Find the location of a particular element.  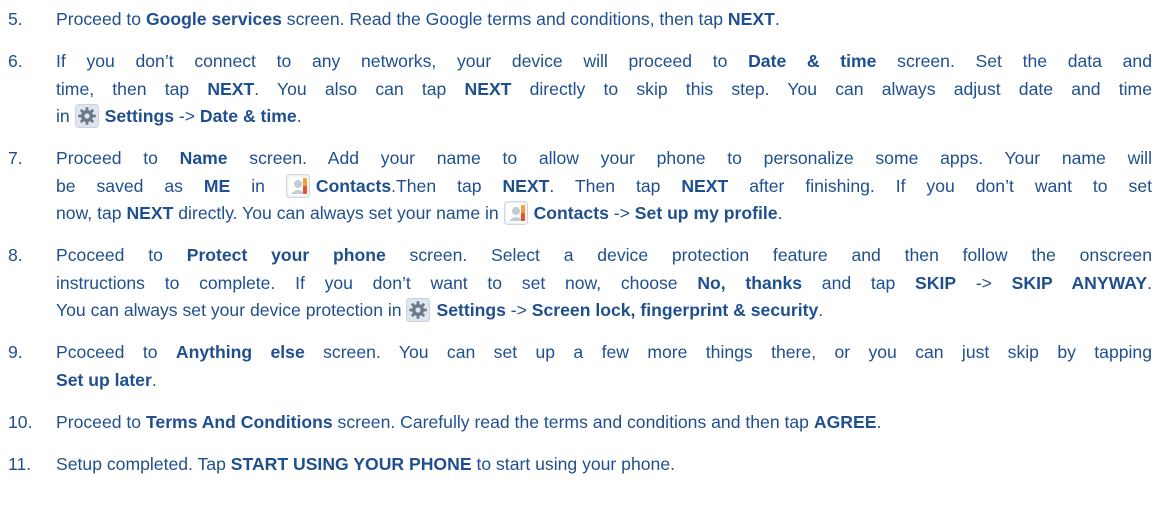

bold-term: Terms And Conditions is located at coordinates (239, 422).